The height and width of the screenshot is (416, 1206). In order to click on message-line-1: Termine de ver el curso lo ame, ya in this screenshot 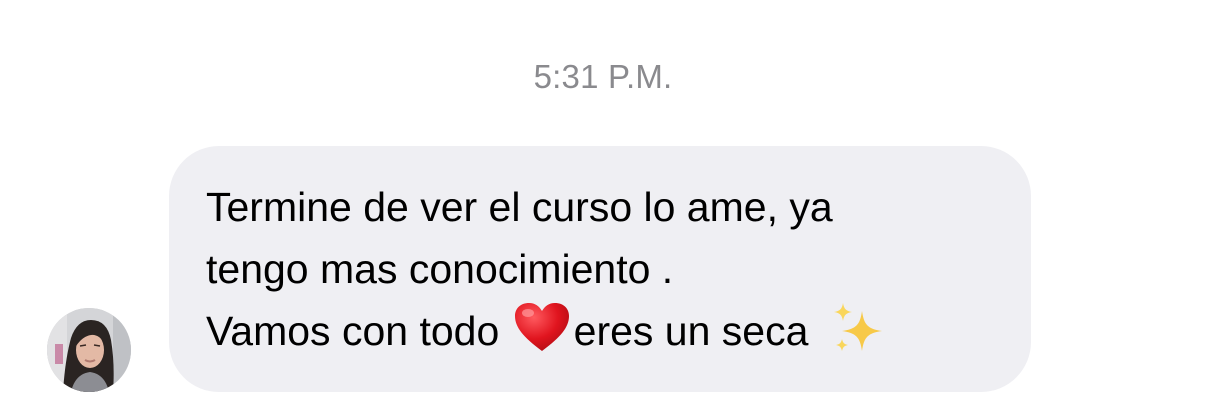, I will do `click(519, 207)`.